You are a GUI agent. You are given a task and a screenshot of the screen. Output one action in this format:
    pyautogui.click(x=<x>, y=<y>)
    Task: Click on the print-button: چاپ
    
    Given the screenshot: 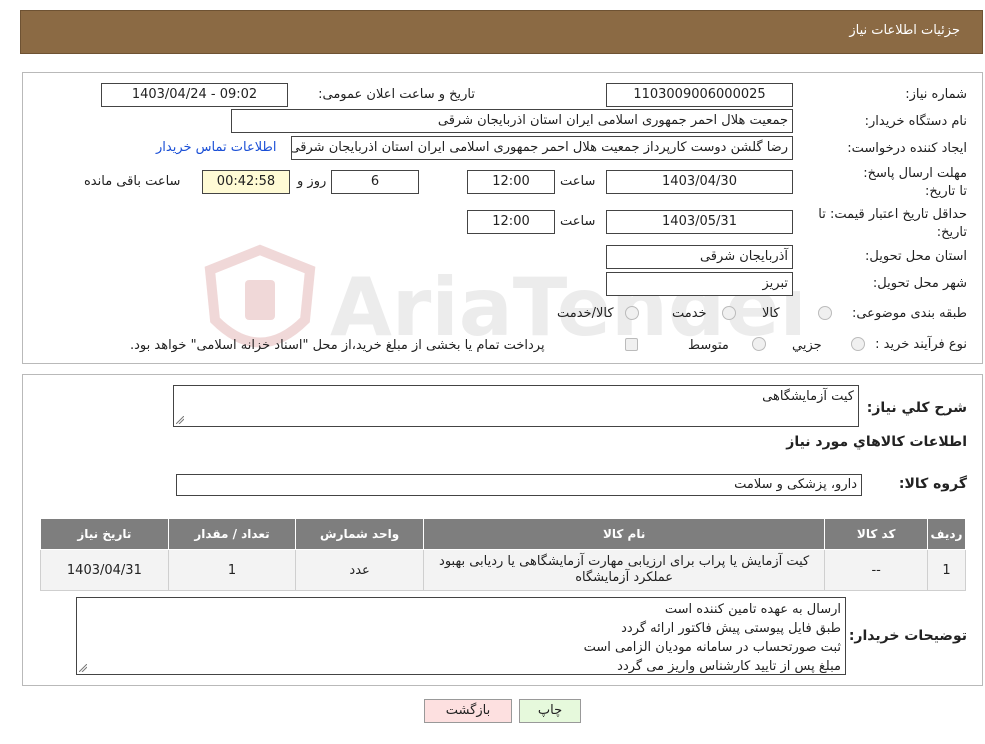 What is the action you would take?
    pyautogui.click(x=550, y=711)
    